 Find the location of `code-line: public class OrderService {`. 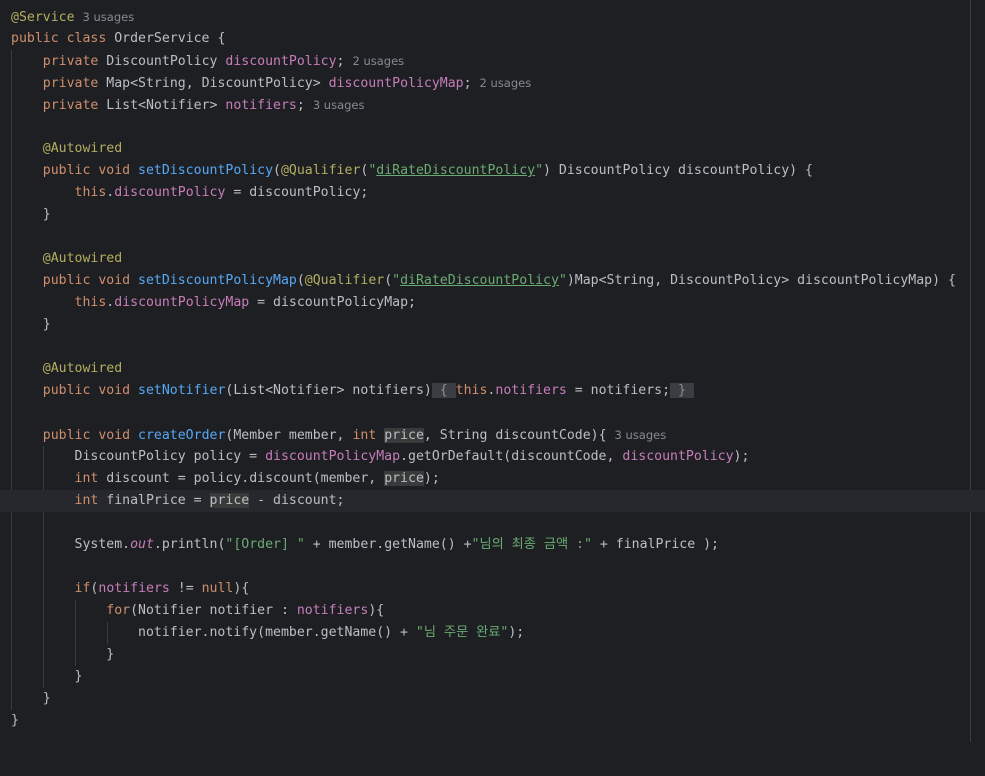

code-line: public class OrderService { is located at coordinates (492, 39).